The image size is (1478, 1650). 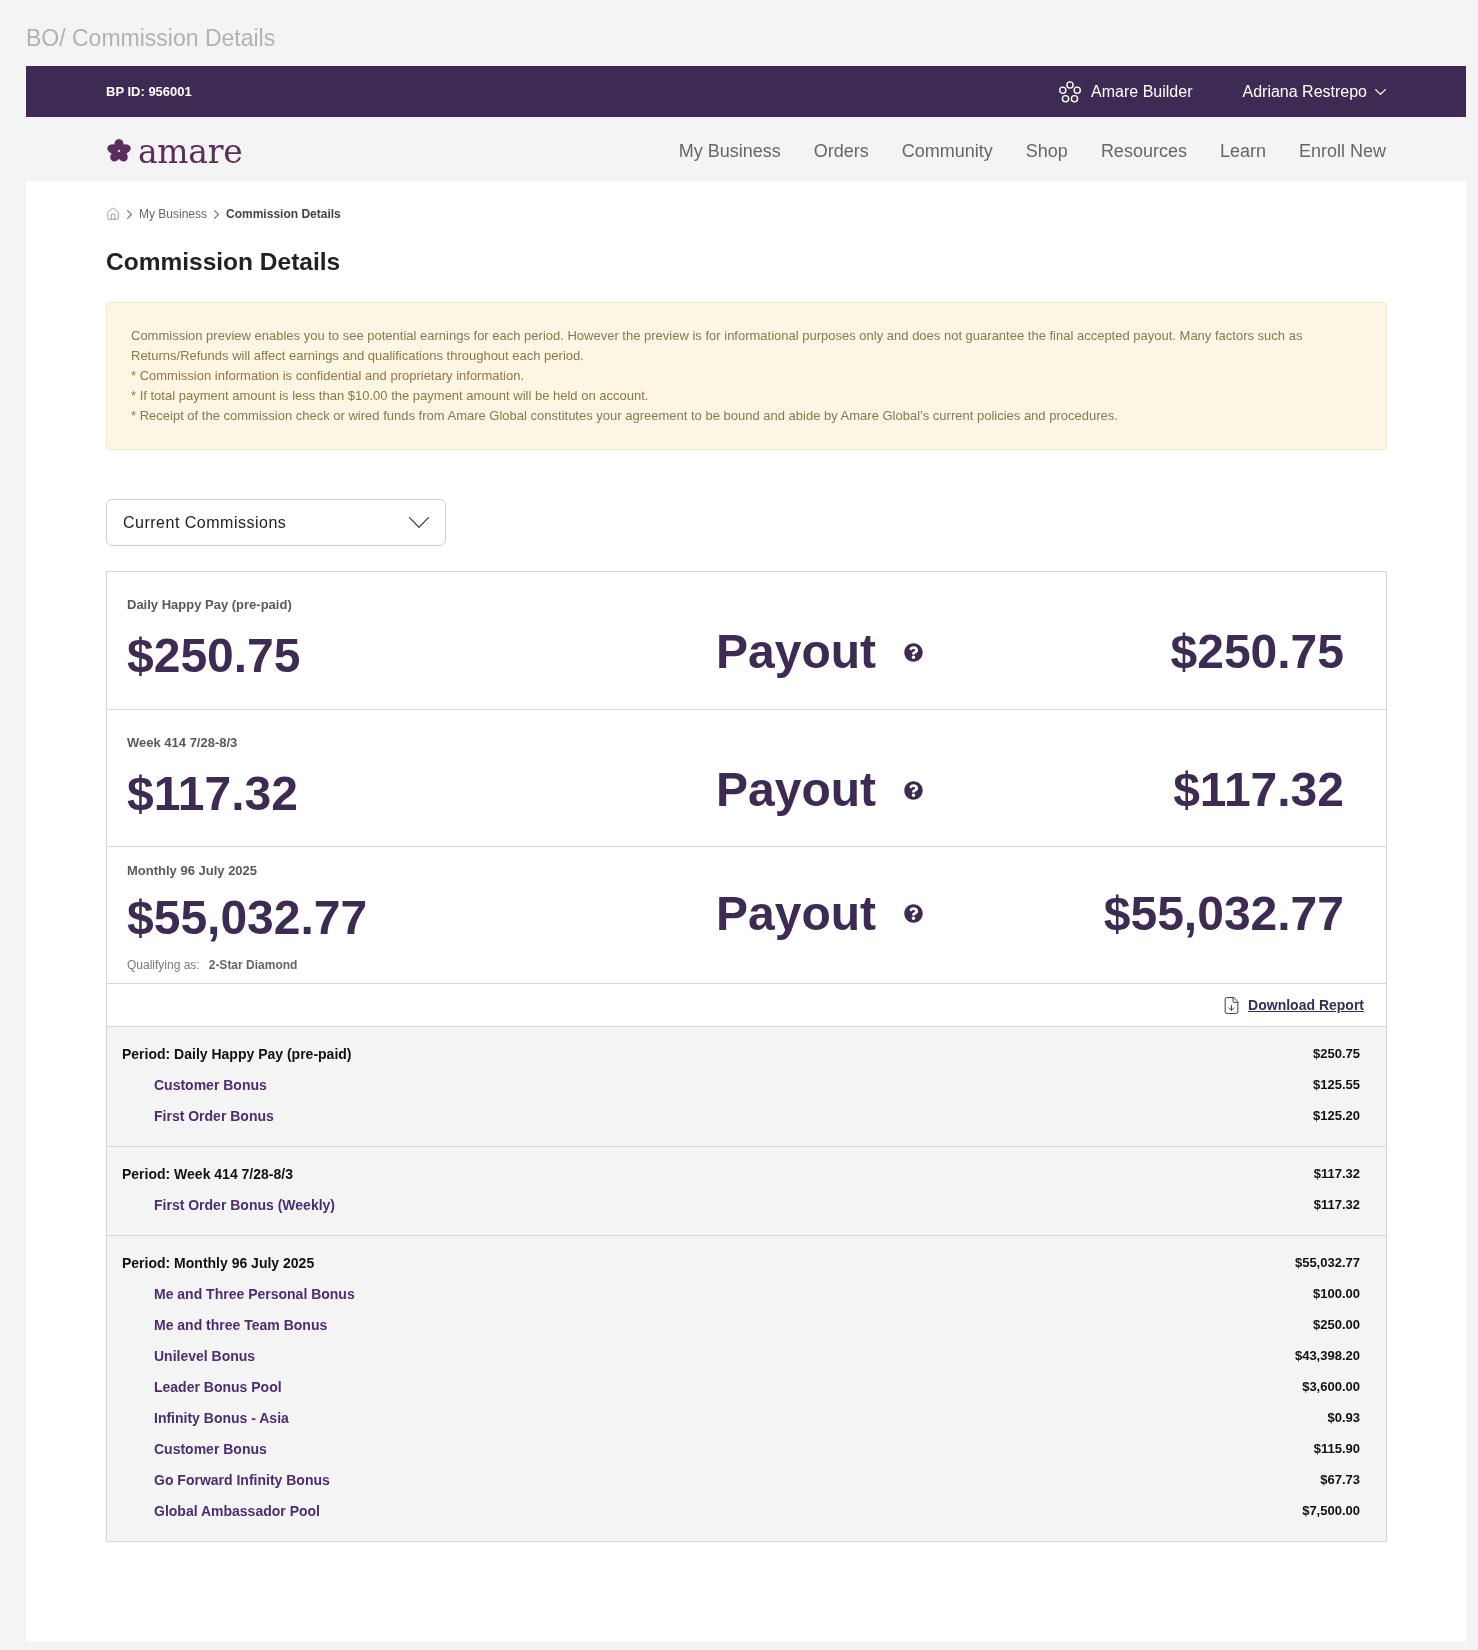 I want to click on bonus-amount: $117.32, so click(x=1336, y=1204).